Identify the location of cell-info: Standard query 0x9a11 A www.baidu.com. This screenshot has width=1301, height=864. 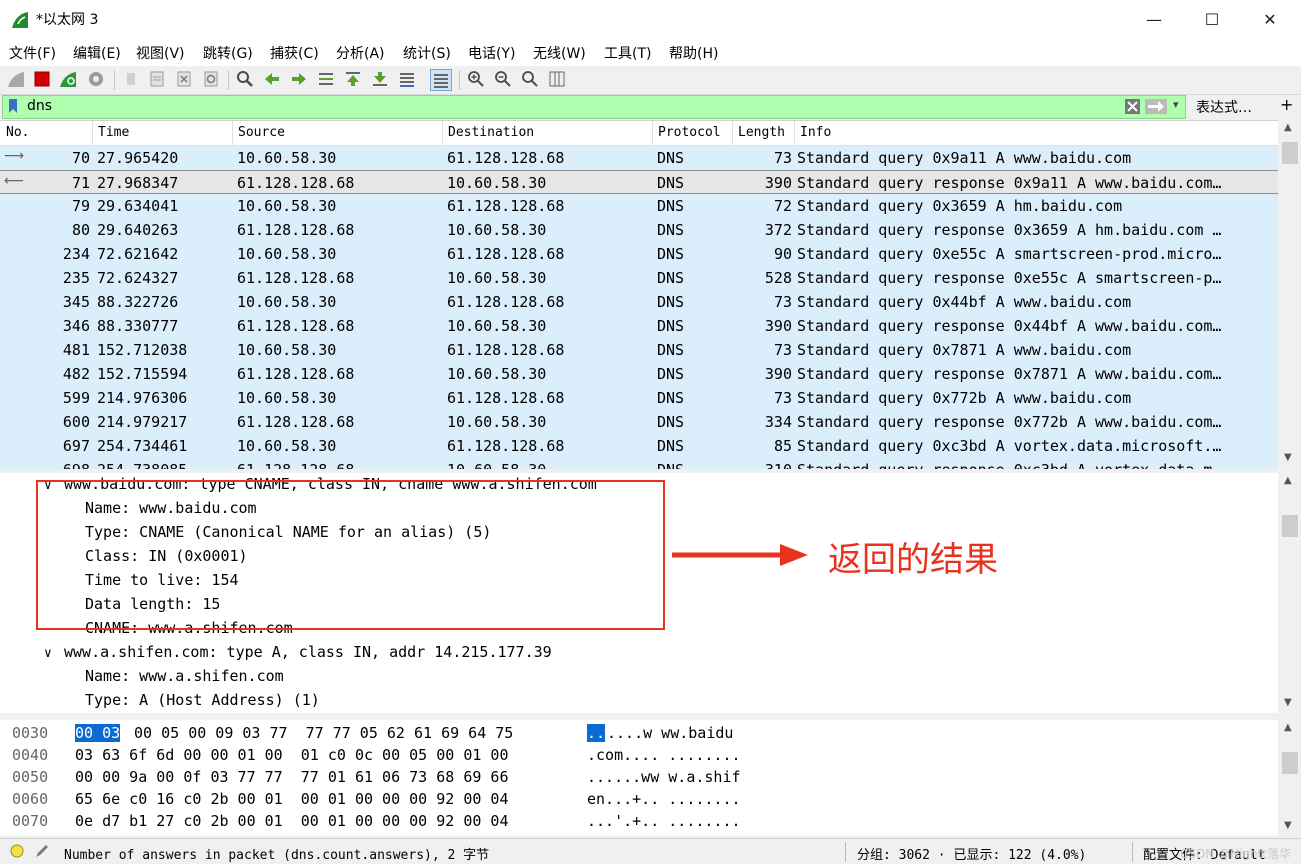
(964, 158).